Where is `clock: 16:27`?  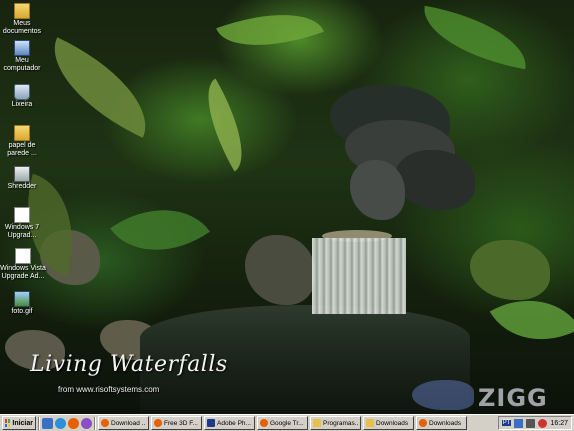
clock: 16:27 is located at coordinates (559, 423).